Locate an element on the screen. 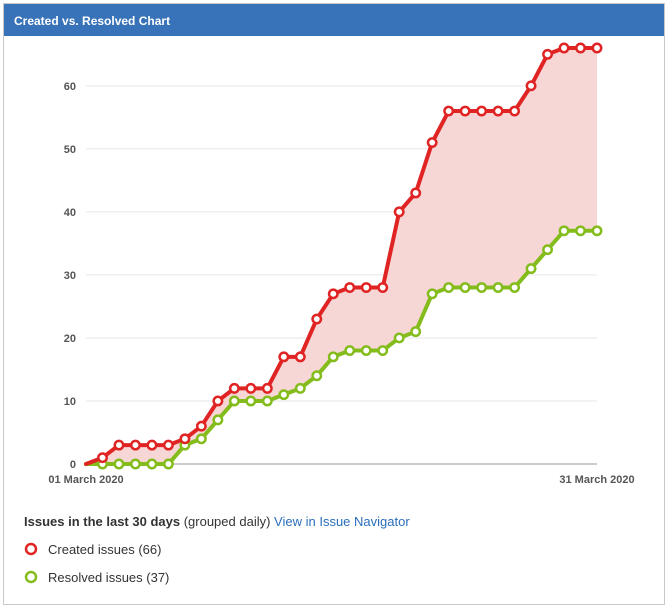 Image resolution: width=669 pixels, height=609 pixels. legend-created-label: Created issues (66) is located at coordinates (105, 549).